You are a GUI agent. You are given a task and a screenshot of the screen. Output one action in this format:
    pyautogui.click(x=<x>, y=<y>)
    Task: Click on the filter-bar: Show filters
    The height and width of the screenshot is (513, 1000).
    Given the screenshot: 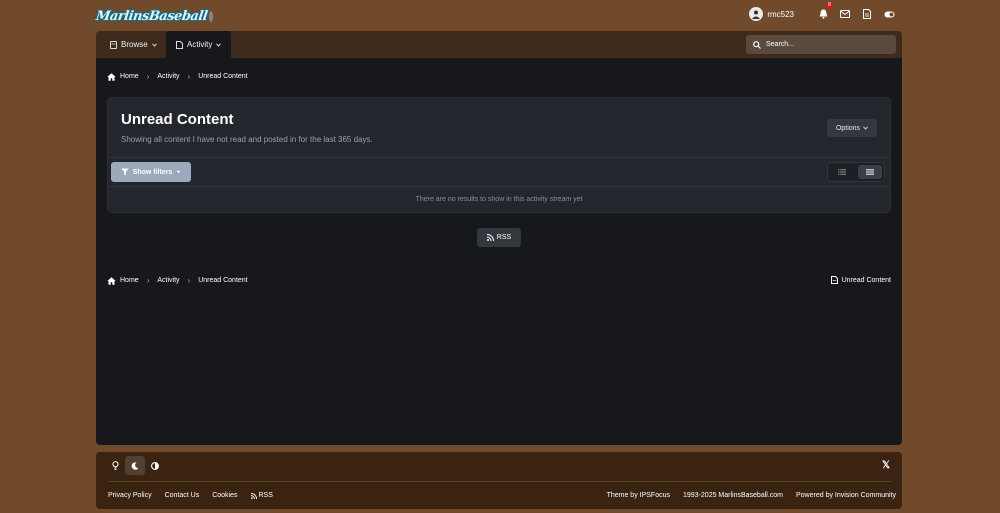 What is the action you would take?
    pyautogui.click(x=499, y=172)
    